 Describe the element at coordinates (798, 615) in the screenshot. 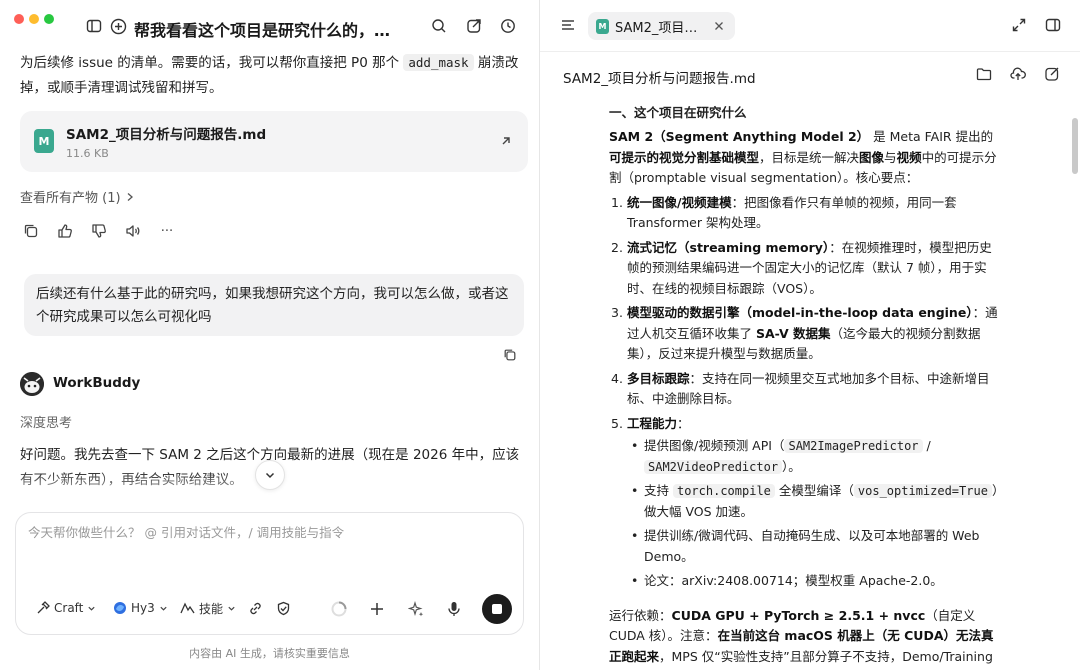

I see `deps-text: CUDA GPU + PyTorch ≥ 2.5.1 + nvcc` at that location.